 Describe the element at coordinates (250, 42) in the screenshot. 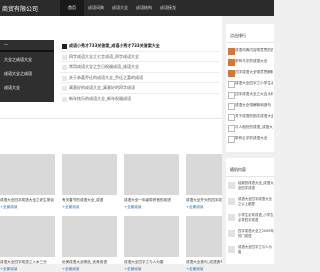

I see `panel-divider` at that location.